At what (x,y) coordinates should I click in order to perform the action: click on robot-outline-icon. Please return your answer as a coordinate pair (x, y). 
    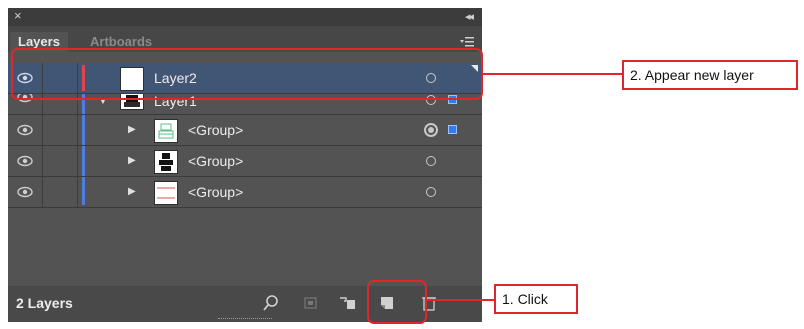
    Looking at the image, I should click on (166, 131).